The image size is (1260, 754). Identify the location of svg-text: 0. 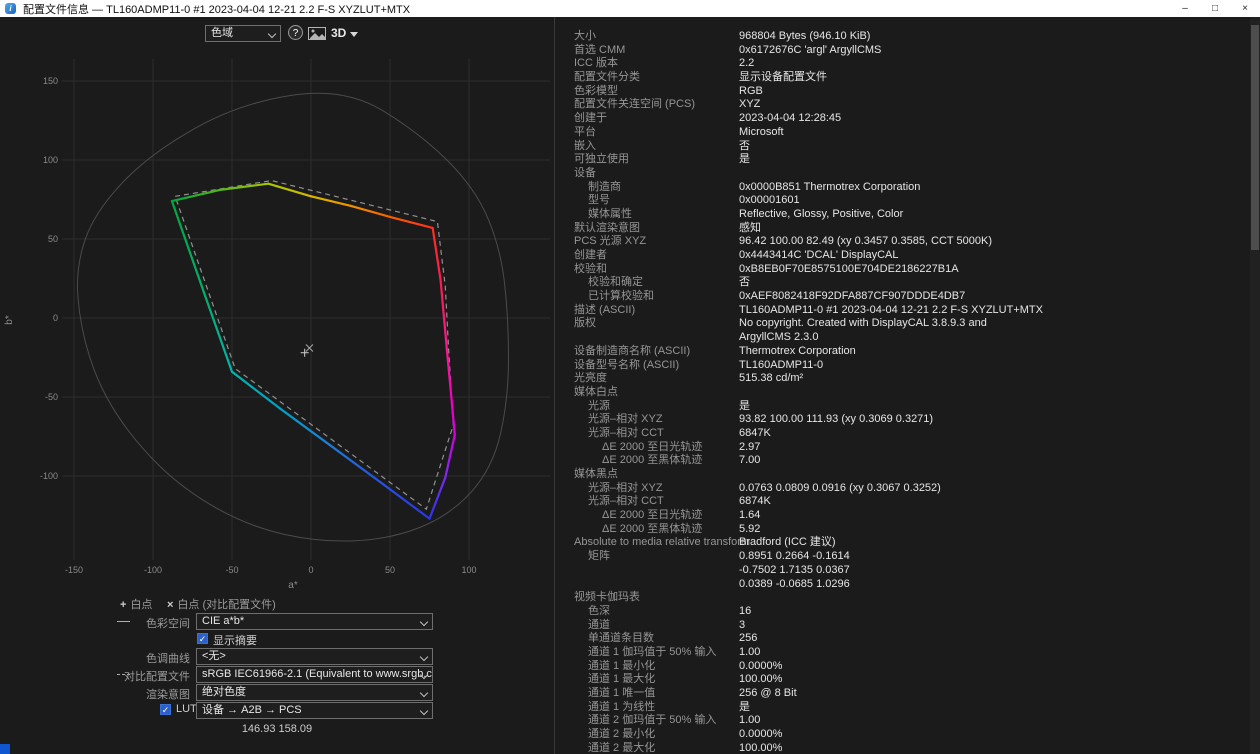
(55, 318).